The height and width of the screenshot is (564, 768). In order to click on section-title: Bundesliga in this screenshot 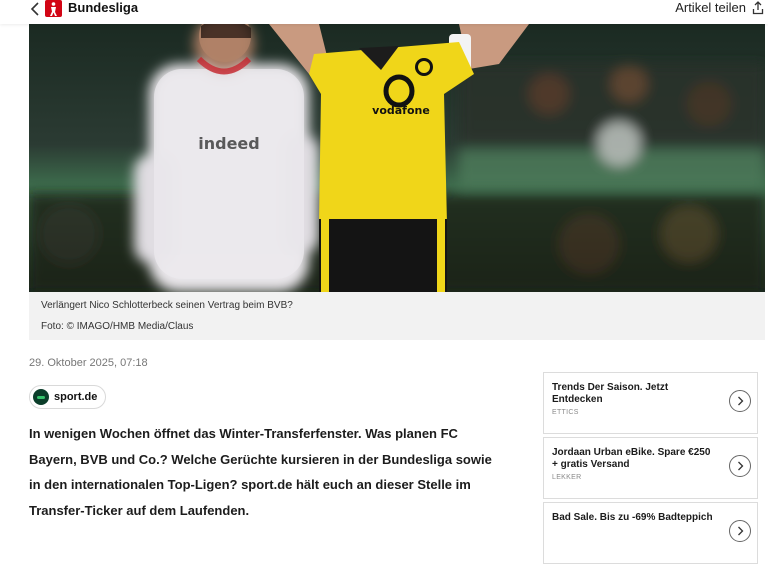, I will do `click(103, 8)`.